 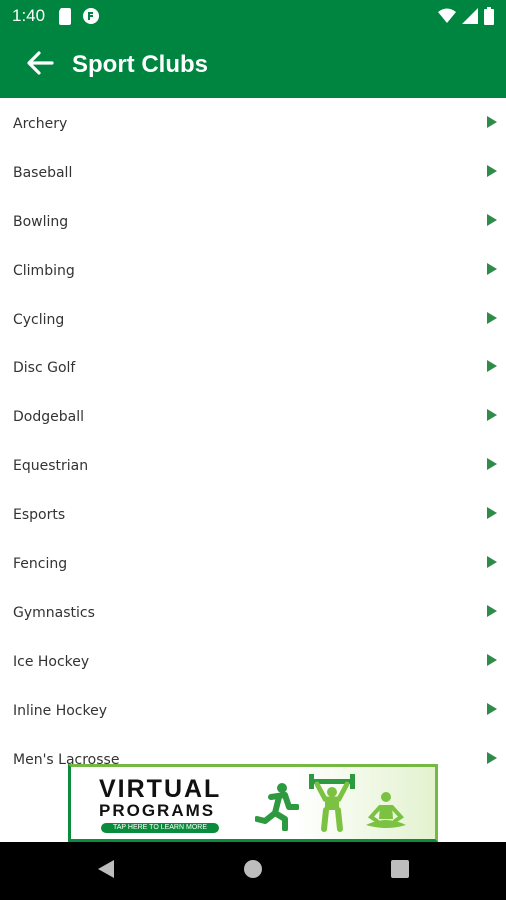 What do you see at coordinates (51, 466) in the screenshot?
I see `list-item-label: Equestrian` at bounding box center [51, 466].